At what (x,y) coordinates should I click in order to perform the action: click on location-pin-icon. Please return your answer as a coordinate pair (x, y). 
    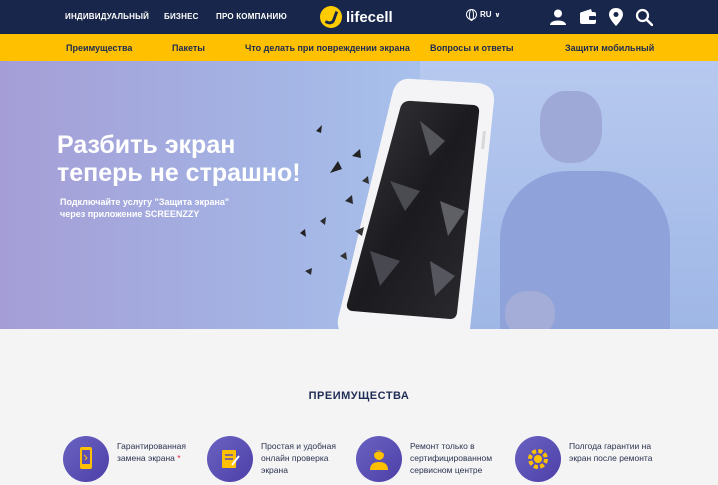
    Looking at the image, I should click on (616, 17).